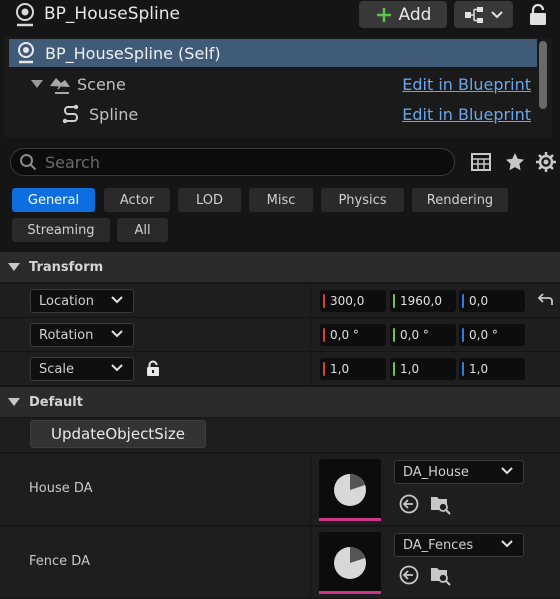 This screenshot has width=560, height=599. What do you see at coordinates (232, 162) in the screenshot?
I see `search-input: Search` at bounding box center [232, 162].